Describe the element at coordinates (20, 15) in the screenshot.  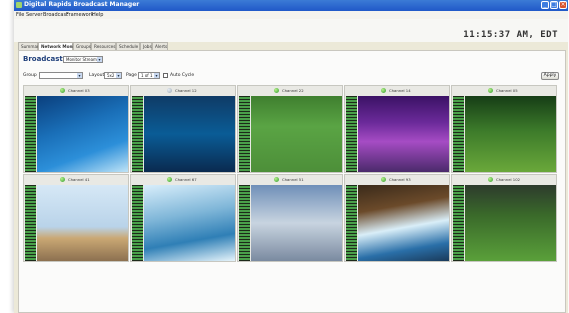
I see `menu-file: File` at that location.